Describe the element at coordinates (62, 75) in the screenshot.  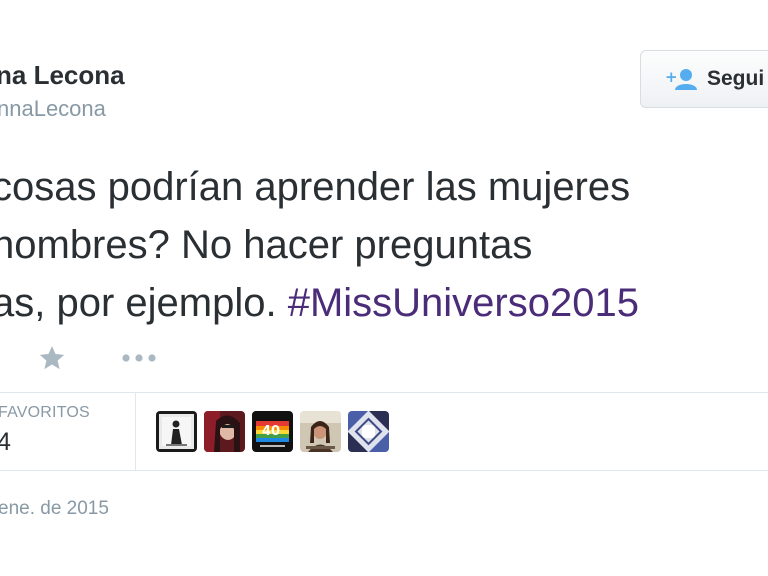
I see `author-display-name: na Lecona` at that location.